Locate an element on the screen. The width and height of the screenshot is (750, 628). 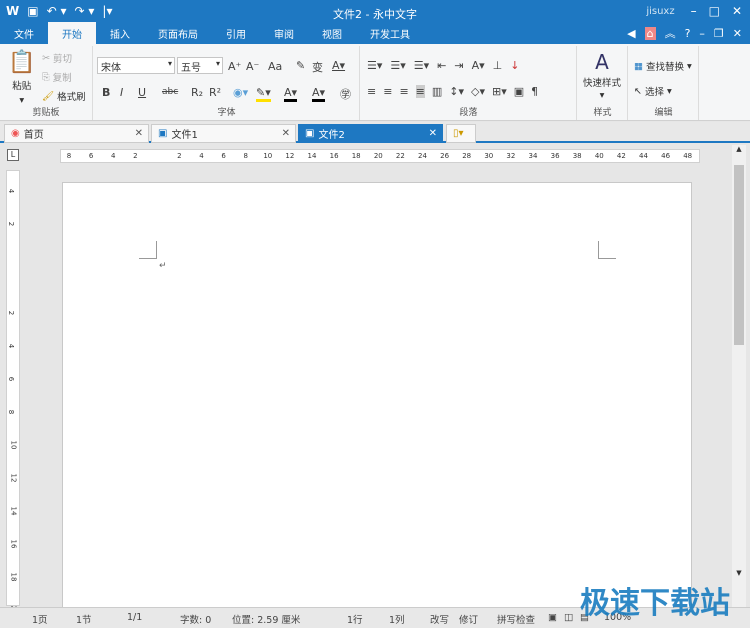
find-replace-button: ▦ 查找替换 ▾ is located at coordinates (663, 66).